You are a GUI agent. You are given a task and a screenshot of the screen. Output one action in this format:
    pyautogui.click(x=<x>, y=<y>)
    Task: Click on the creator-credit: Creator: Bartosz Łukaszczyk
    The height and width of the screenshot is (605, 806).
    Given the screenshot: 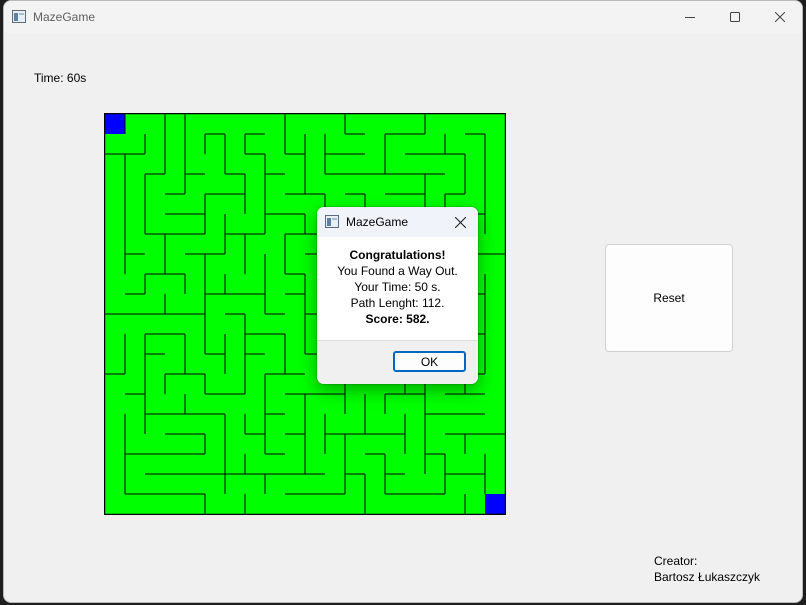 What is the action you would take?
    pyautogui.click(x=707, y=569)
    